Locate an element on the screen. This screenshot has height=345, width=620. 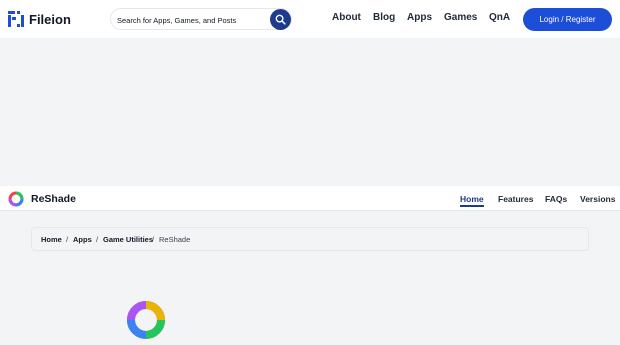
reshade-large-logo-icon is located at coordinates (146, 320).